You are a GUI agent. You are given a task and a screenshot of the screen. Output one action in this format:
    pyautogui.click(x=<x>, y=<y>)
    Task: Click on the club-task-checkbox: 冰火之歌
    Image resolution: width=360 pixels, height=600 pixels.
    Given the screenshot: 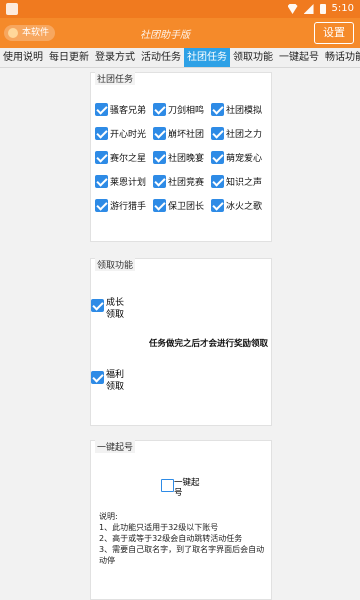 What is the action you would take?
    pyautogui.click(x=240, y=205)
    